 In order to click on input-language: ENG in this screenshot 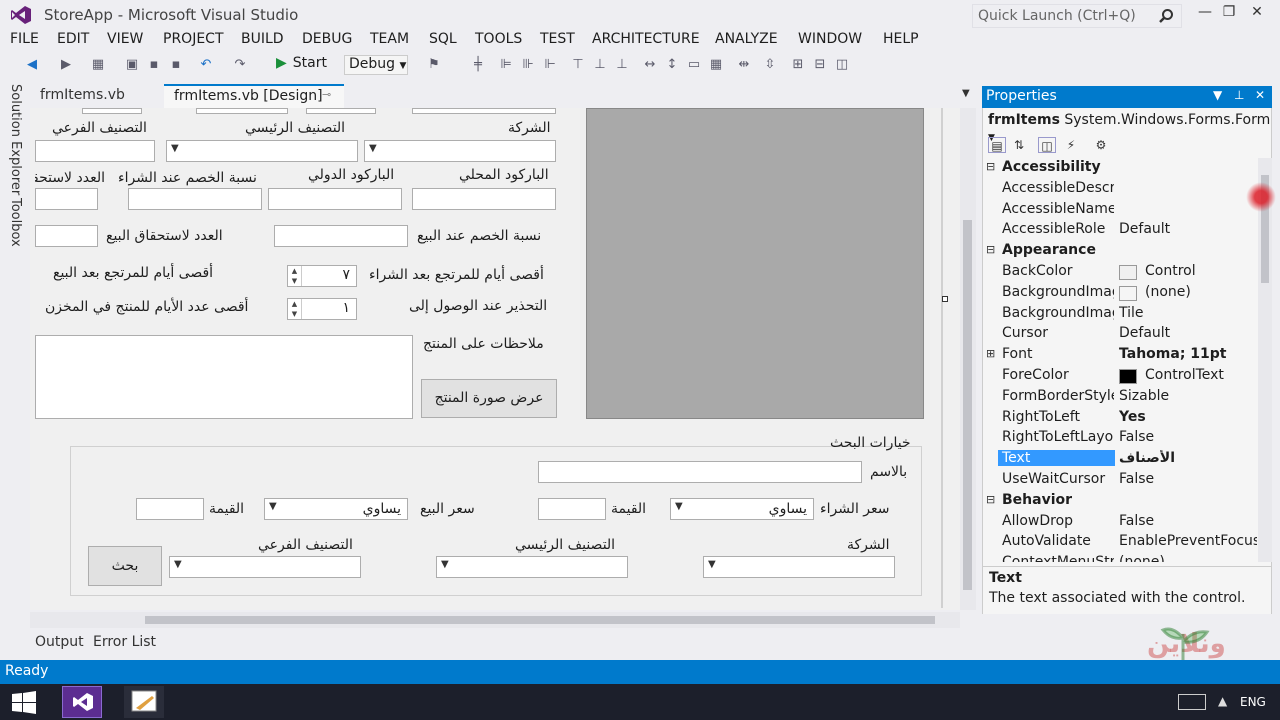, I will do `click(1253, 702)`.